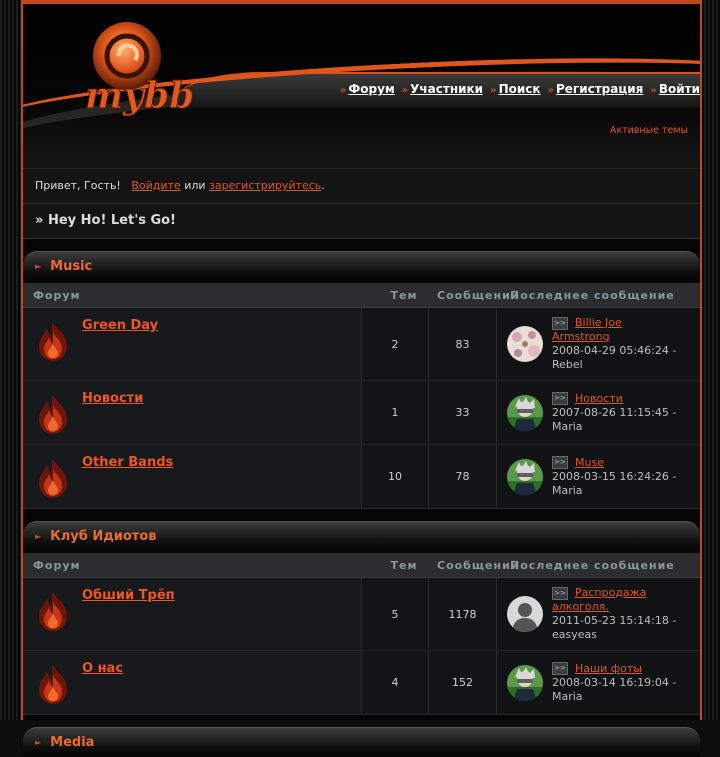 The height and width of the screenshot is (757, 720). Describe the element at coordinates (128, 595) in the screenshot. I see `forum-link: Обший Трёп` at that location.